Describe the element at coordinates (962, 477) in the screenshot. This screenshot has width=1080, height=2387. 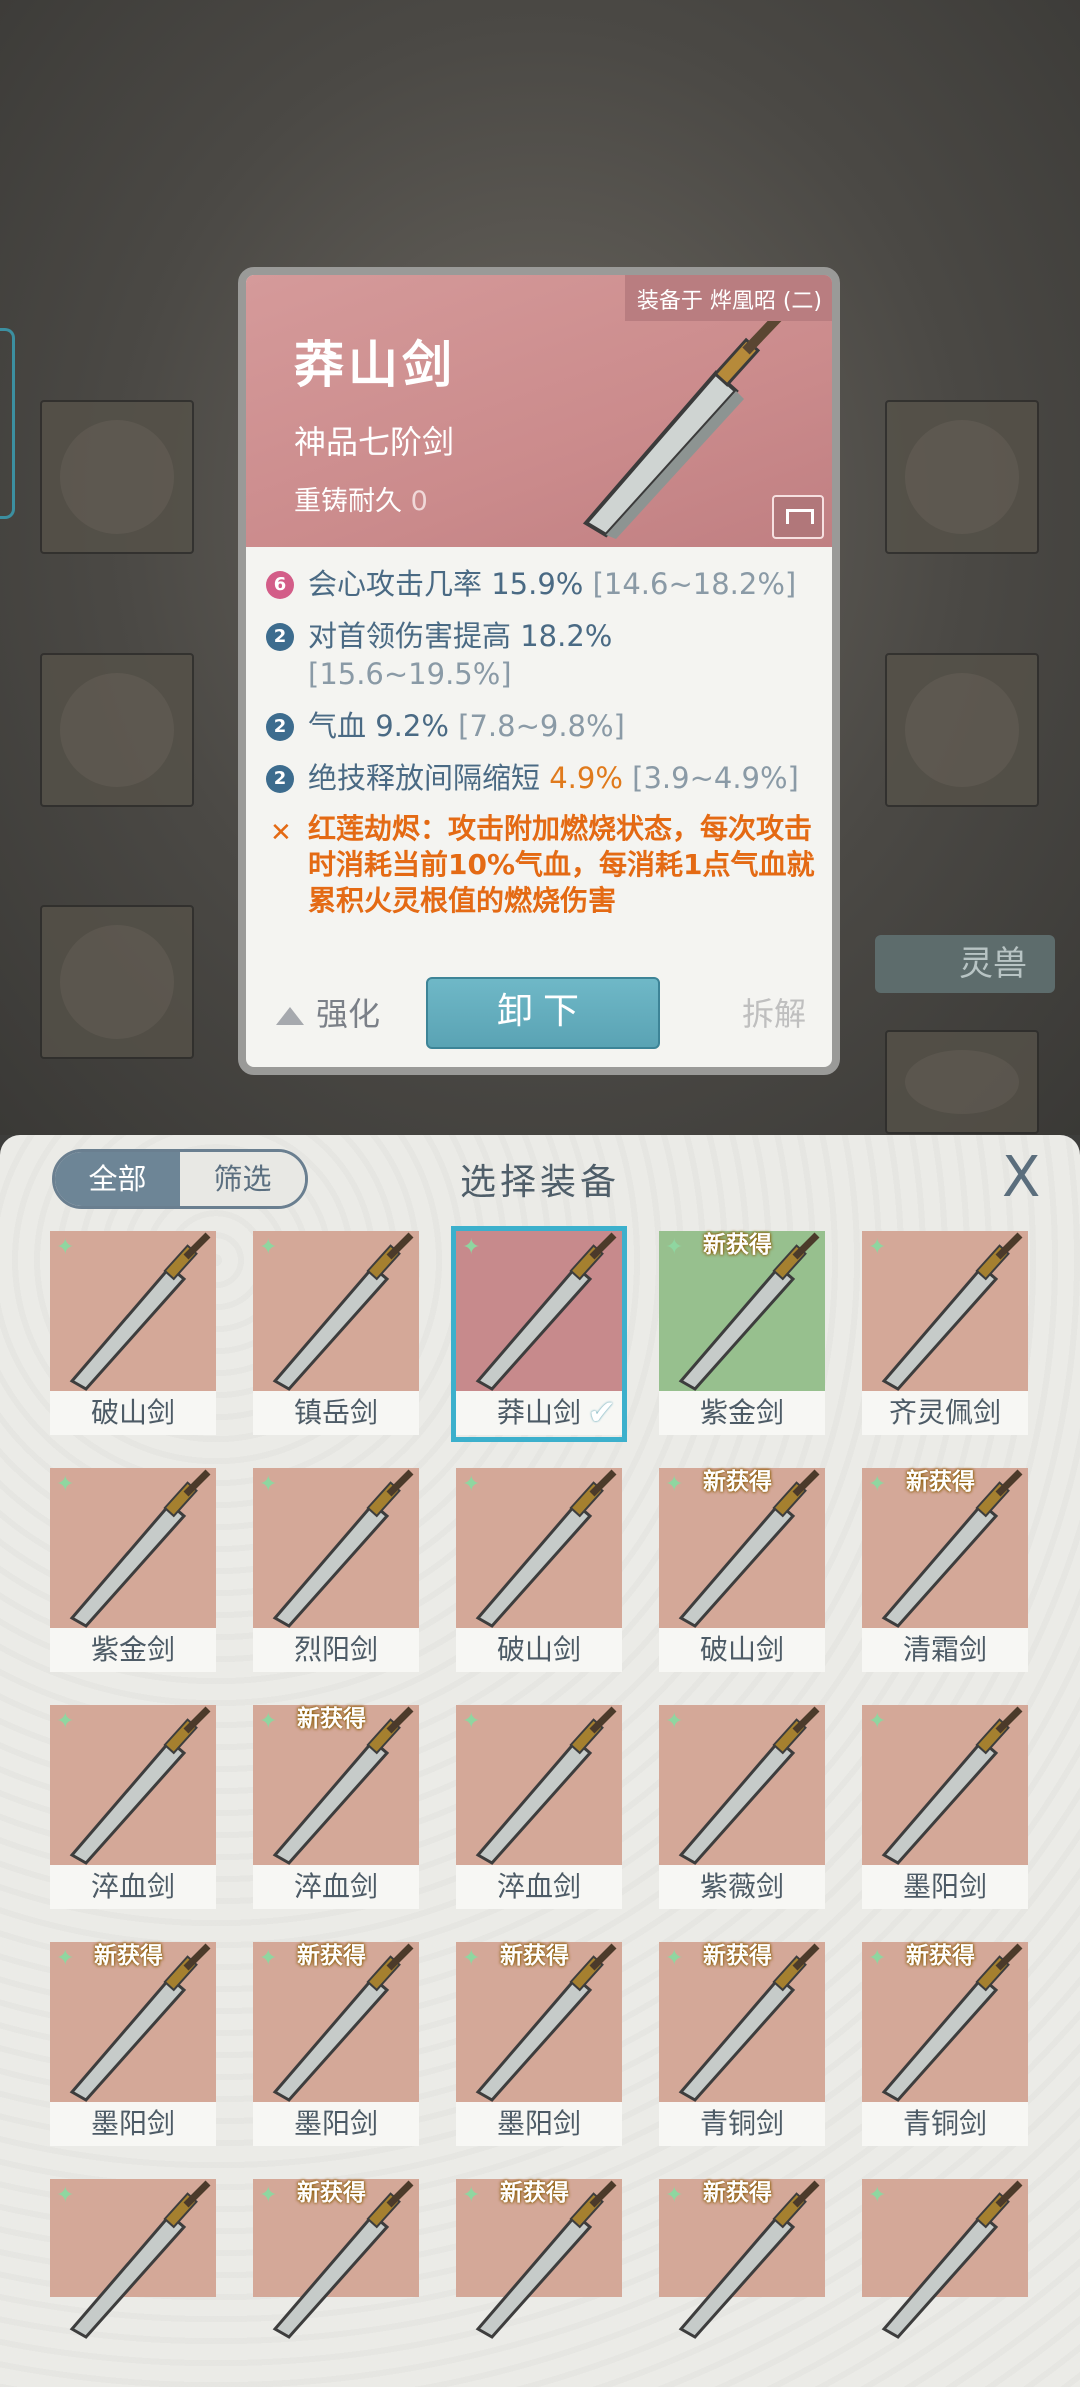
I see `equipment-slot-helmet` at that location.